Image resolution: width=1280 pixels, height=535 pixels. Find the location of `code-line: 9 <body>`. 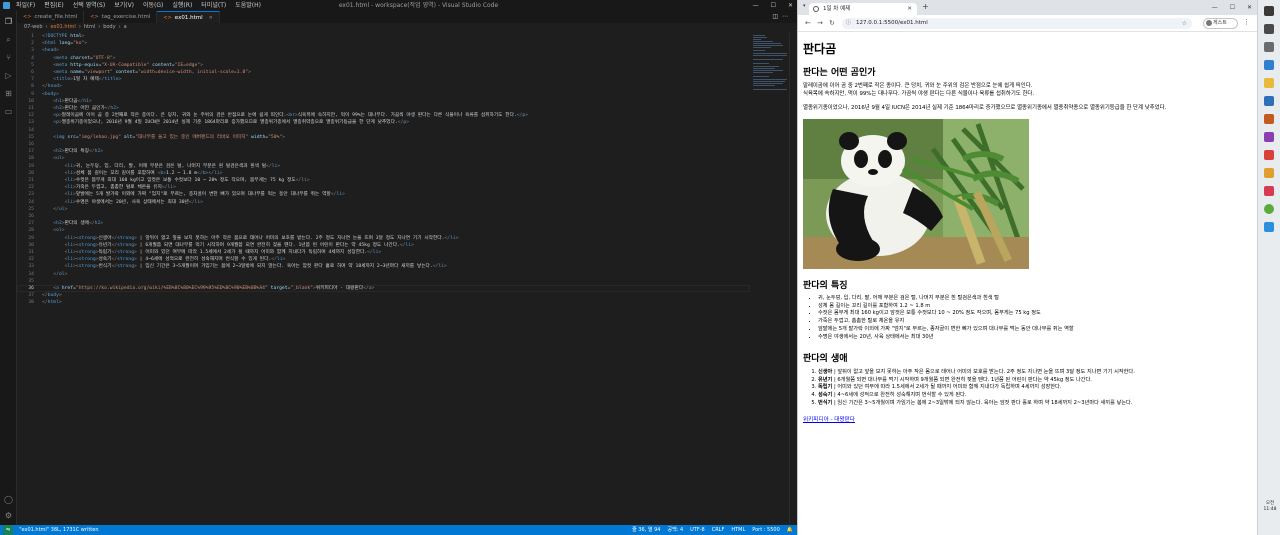

code-line: 9 <body> is located at coordinates (387, 94).